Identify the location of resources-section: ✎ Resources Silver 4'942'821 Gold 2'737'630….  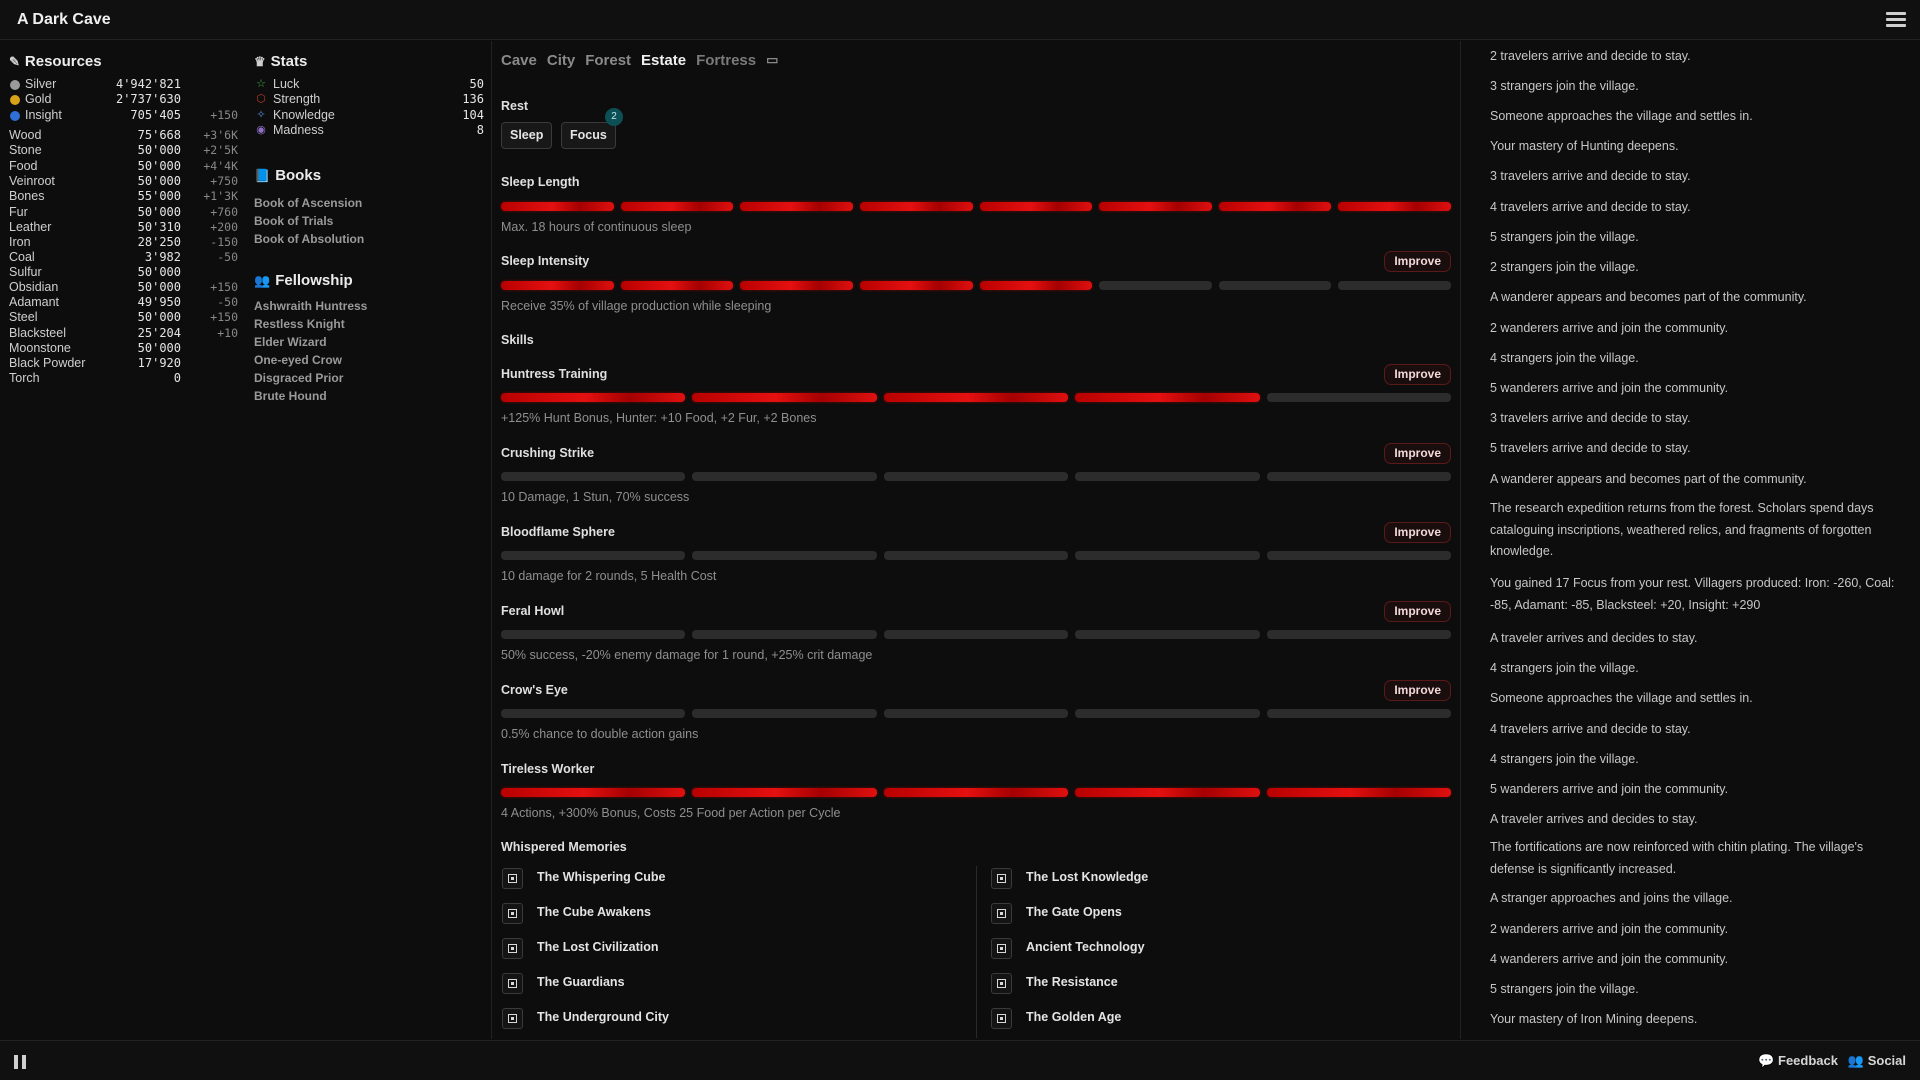
(124, 219).